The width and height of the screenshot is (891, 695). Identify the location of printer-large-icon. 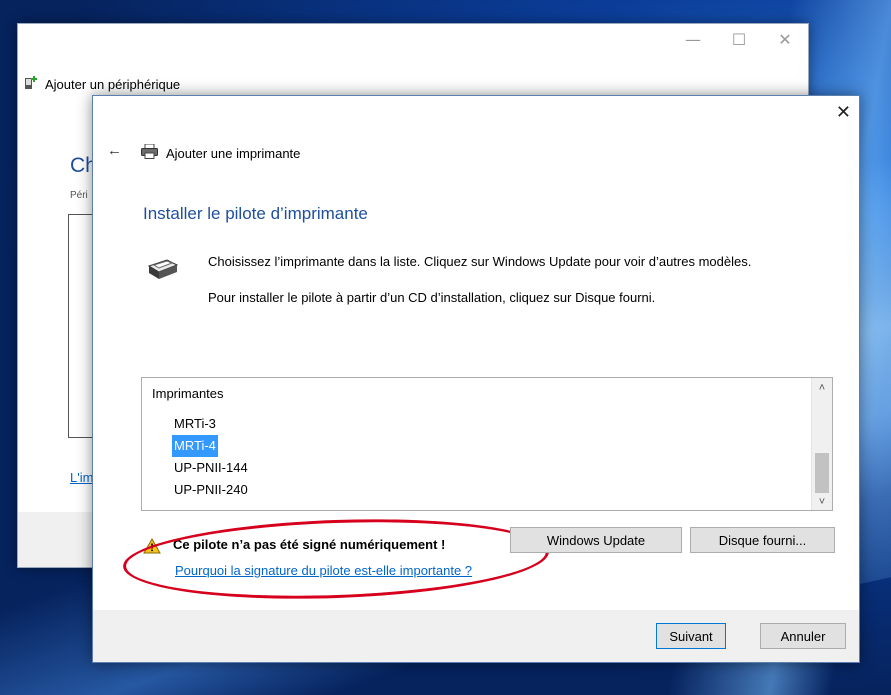
(162, 270).